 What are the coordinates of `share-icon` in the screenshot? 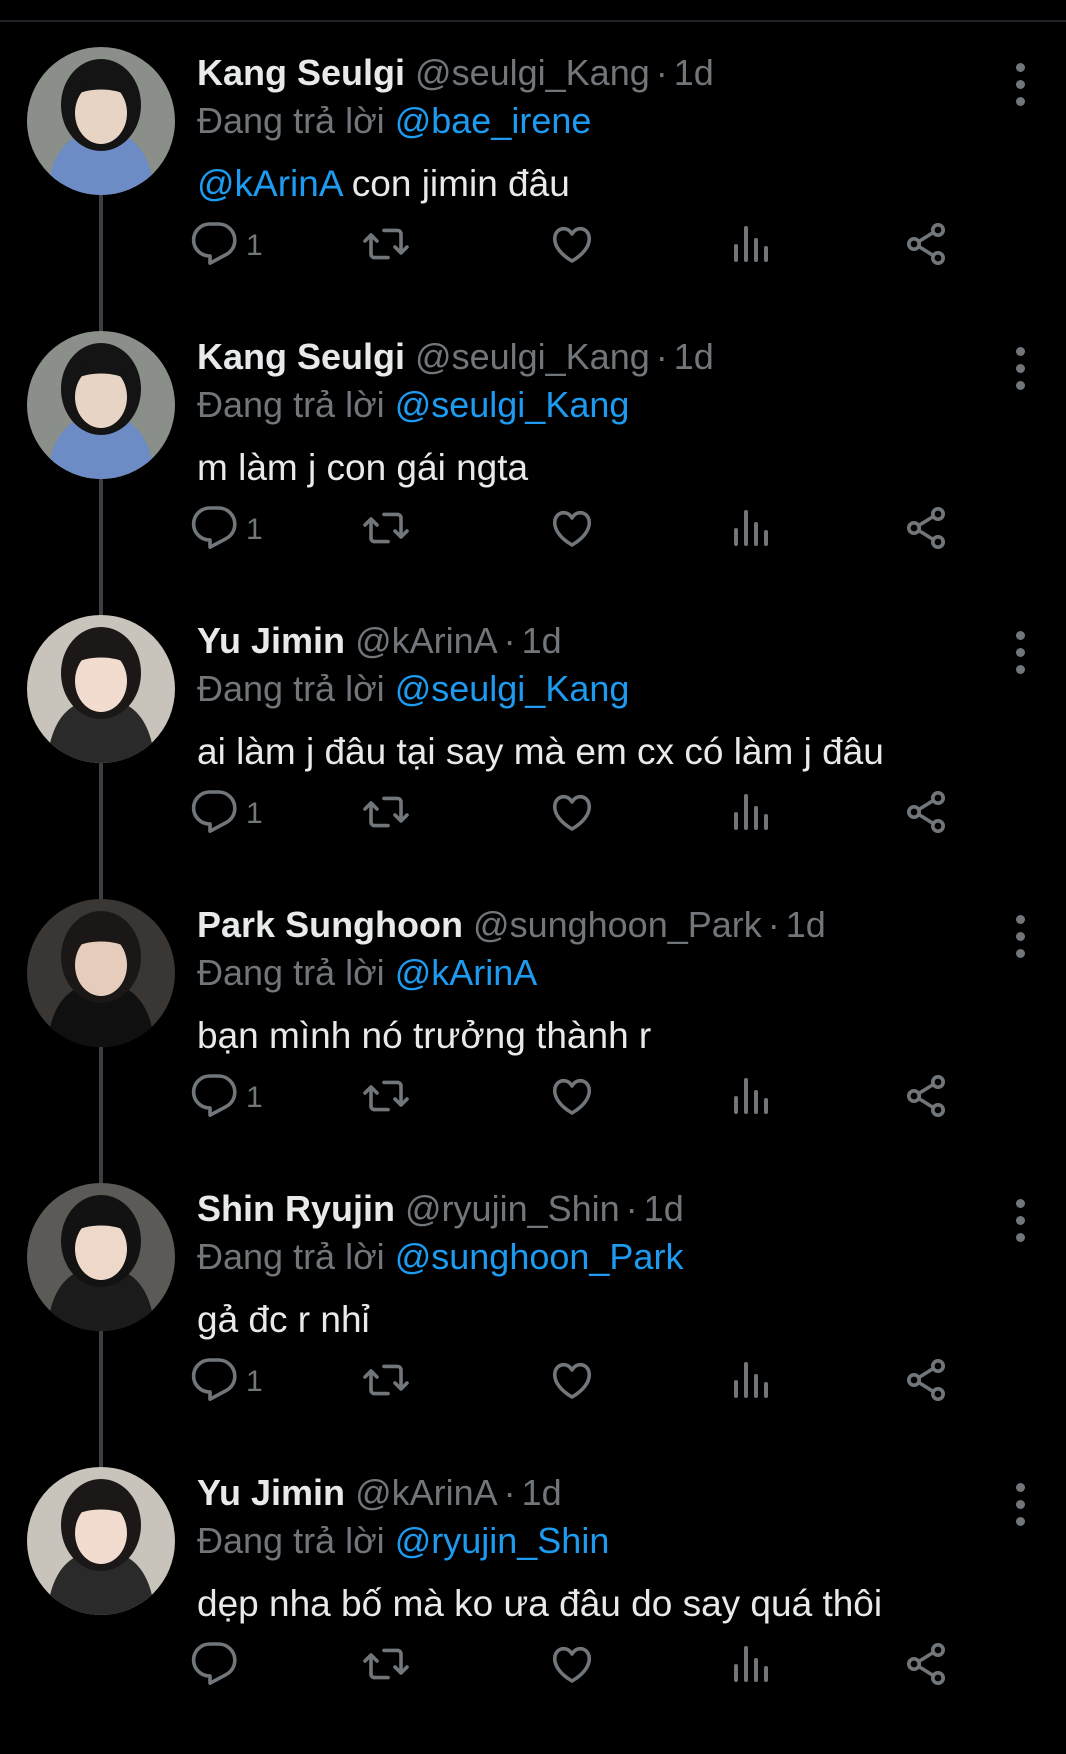 It's located at (926, 1098).